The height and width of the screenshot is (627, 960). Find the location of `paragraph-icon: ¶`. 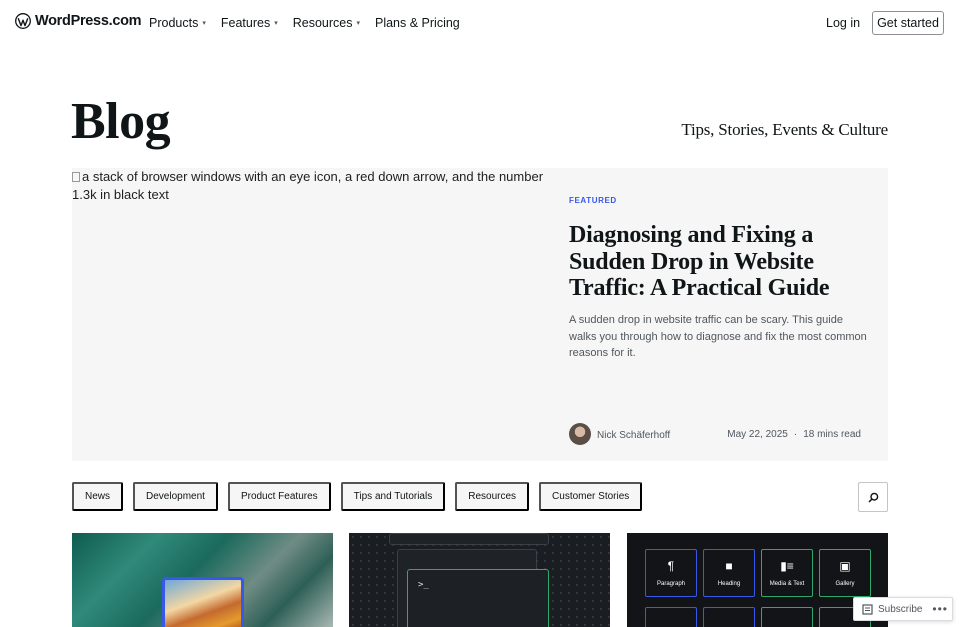

paragraph-icon: ¶ is located at coordinates (671, 566).